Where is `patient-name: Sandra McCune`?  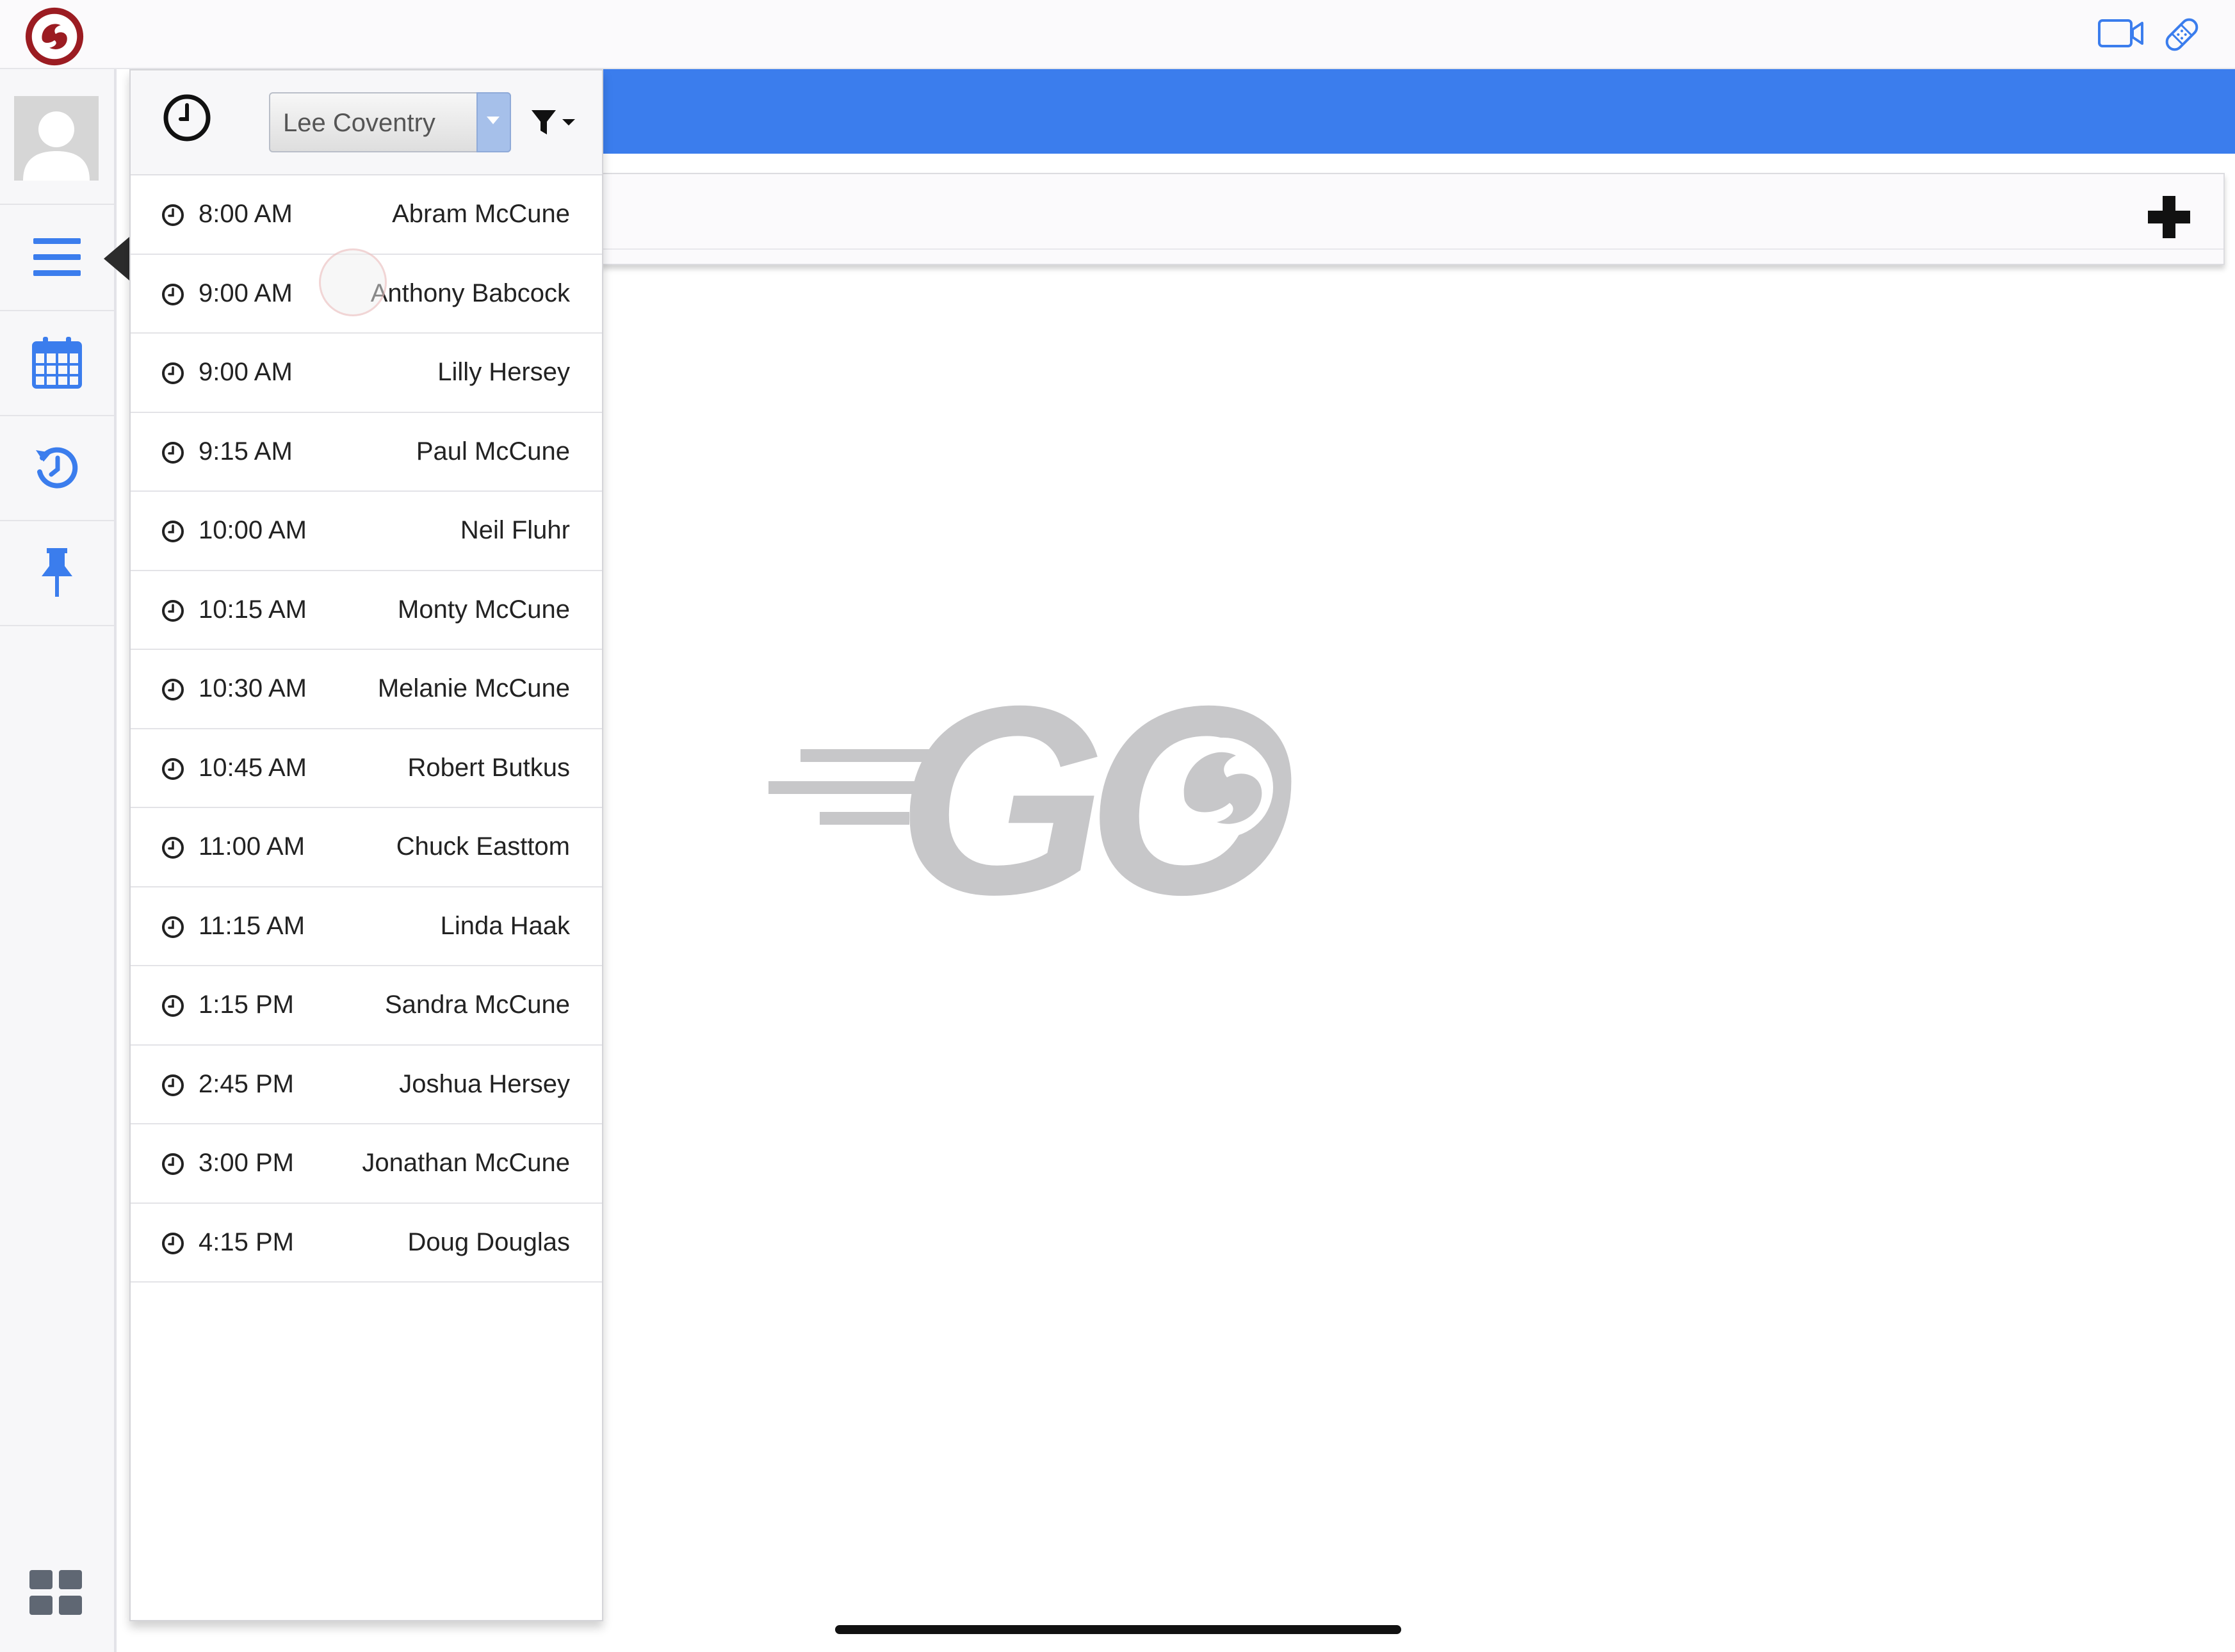
patient-name: Sandra McCune is located at coordinates (477, 1005).